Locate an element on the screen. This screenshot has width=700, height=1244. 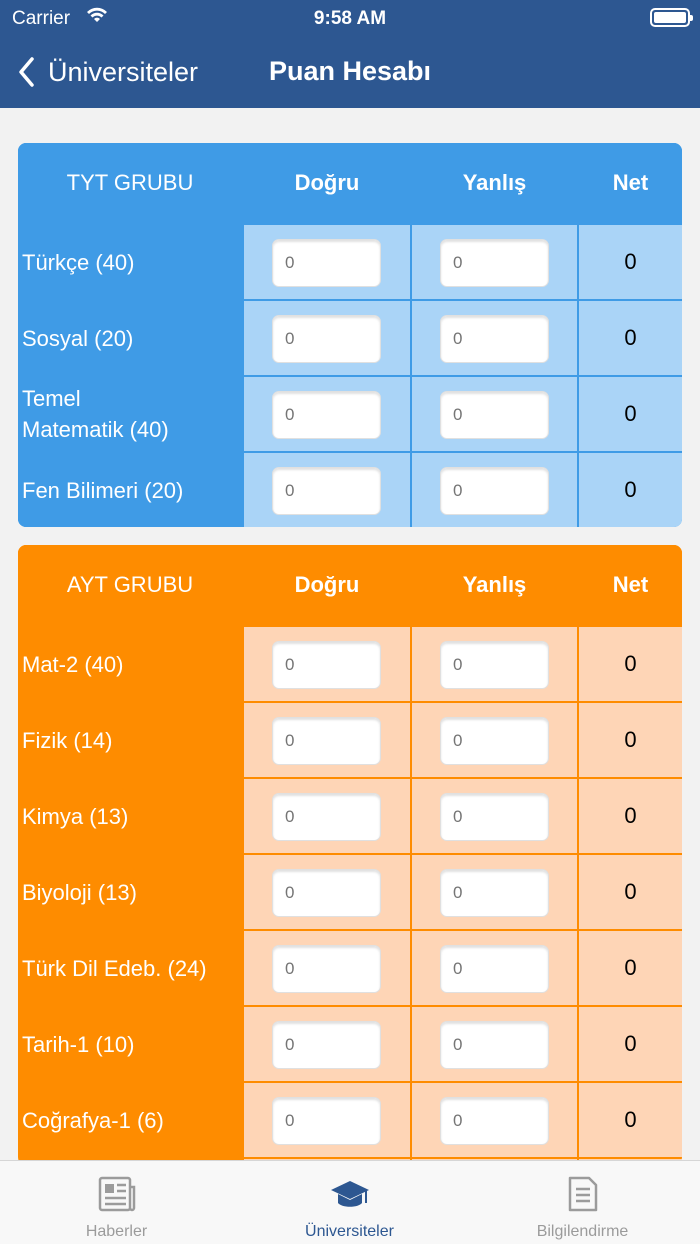
table-row: Türk Dil Edeb. (24) 0 is located at coordinates (350, 968).